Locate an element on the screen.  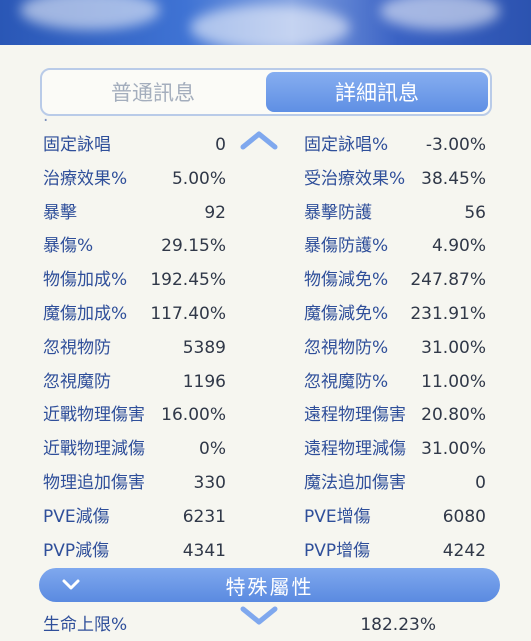
stat-row: 魔傷加成% 117.40% 魔傷減免% 231.91% is located at coordinates (265, 314).